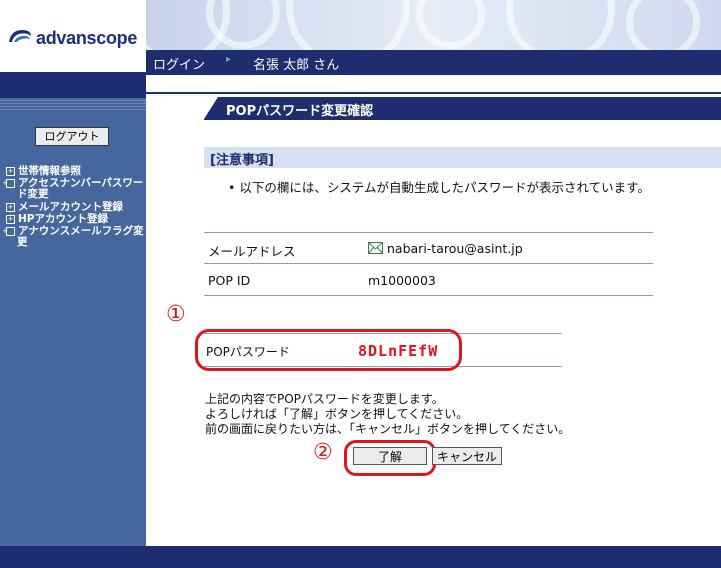 The height and width of the screenshot is (568, 721). Describe the element at coordinates (63, 219) in the screenshot. I see `sidebar-item-label: HPアカウント登録` at that location.